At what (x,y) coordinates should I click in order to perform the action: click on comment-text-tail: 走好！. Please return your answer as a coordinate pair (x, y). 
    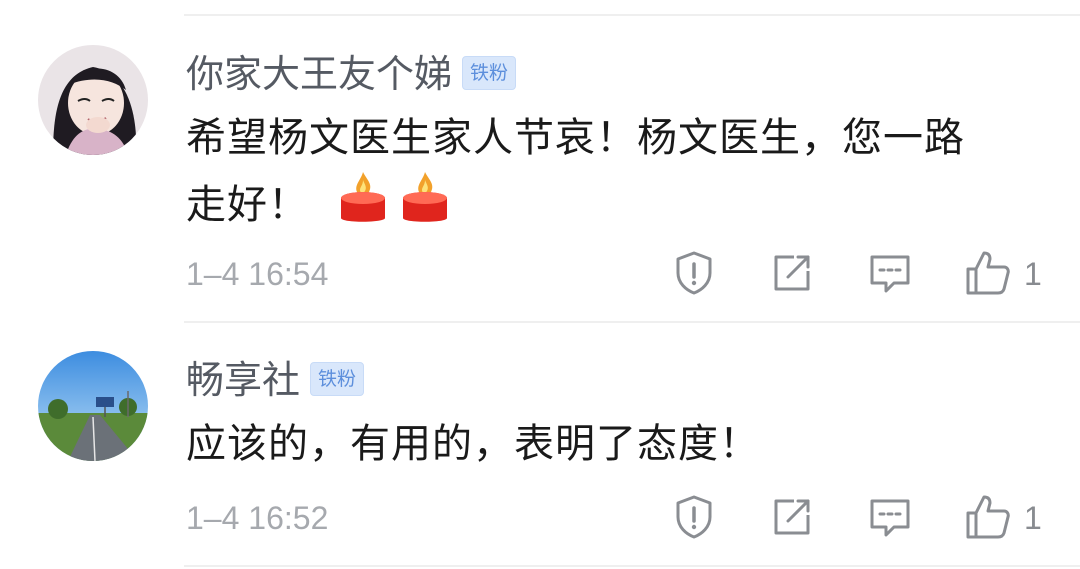
    Looking at the image, I should click on (247, 205).